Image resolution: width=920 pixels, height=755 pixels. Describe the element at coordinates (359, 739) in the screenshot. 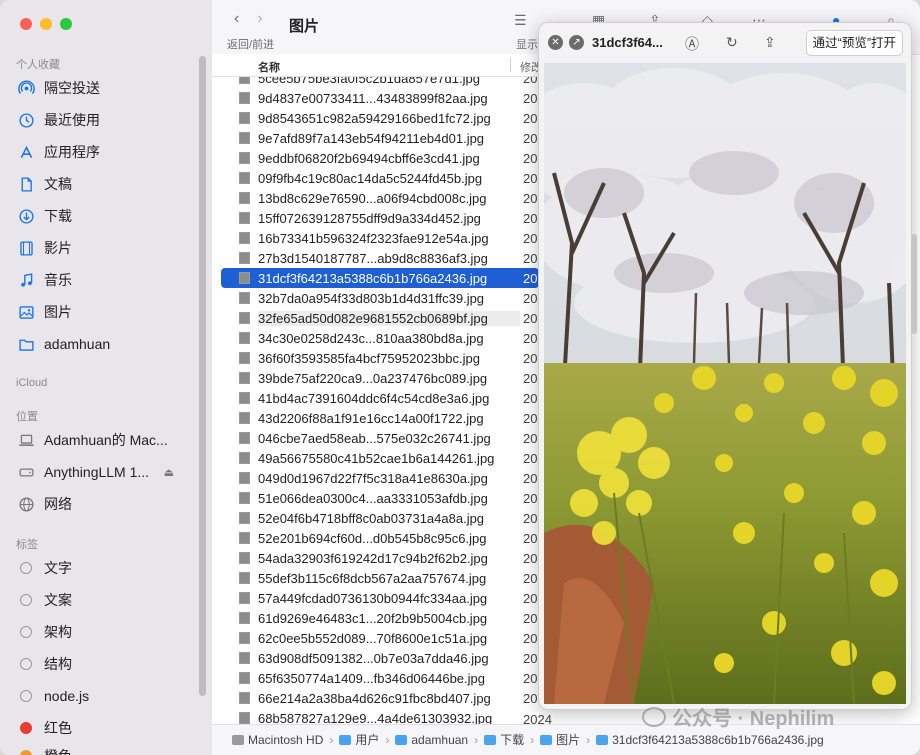

I see `breadcrumb-item: 用户` at that location.